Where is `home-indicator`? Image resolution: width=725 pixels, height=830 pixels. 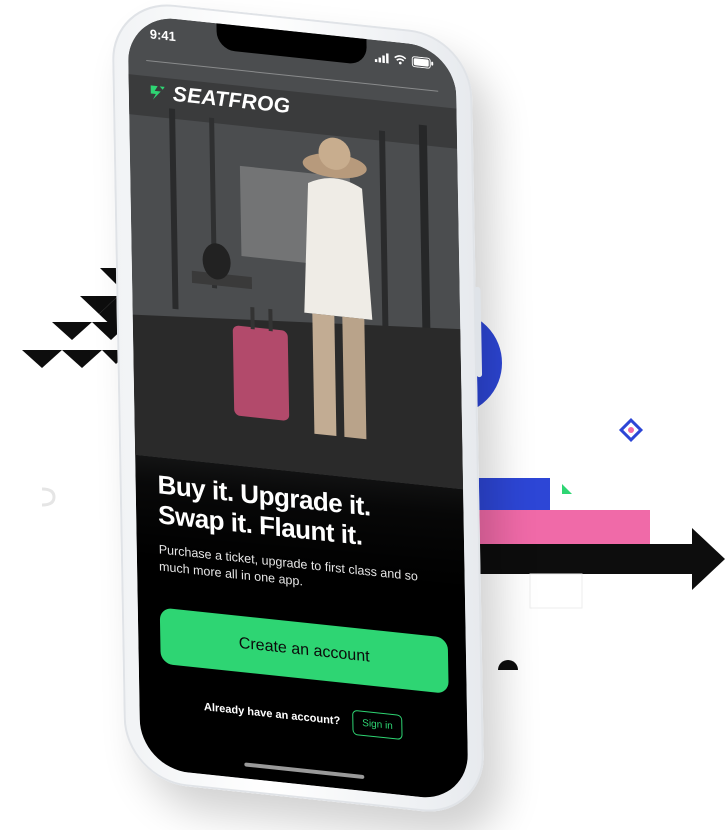
home-indicator is located at coordinates (304, 771).